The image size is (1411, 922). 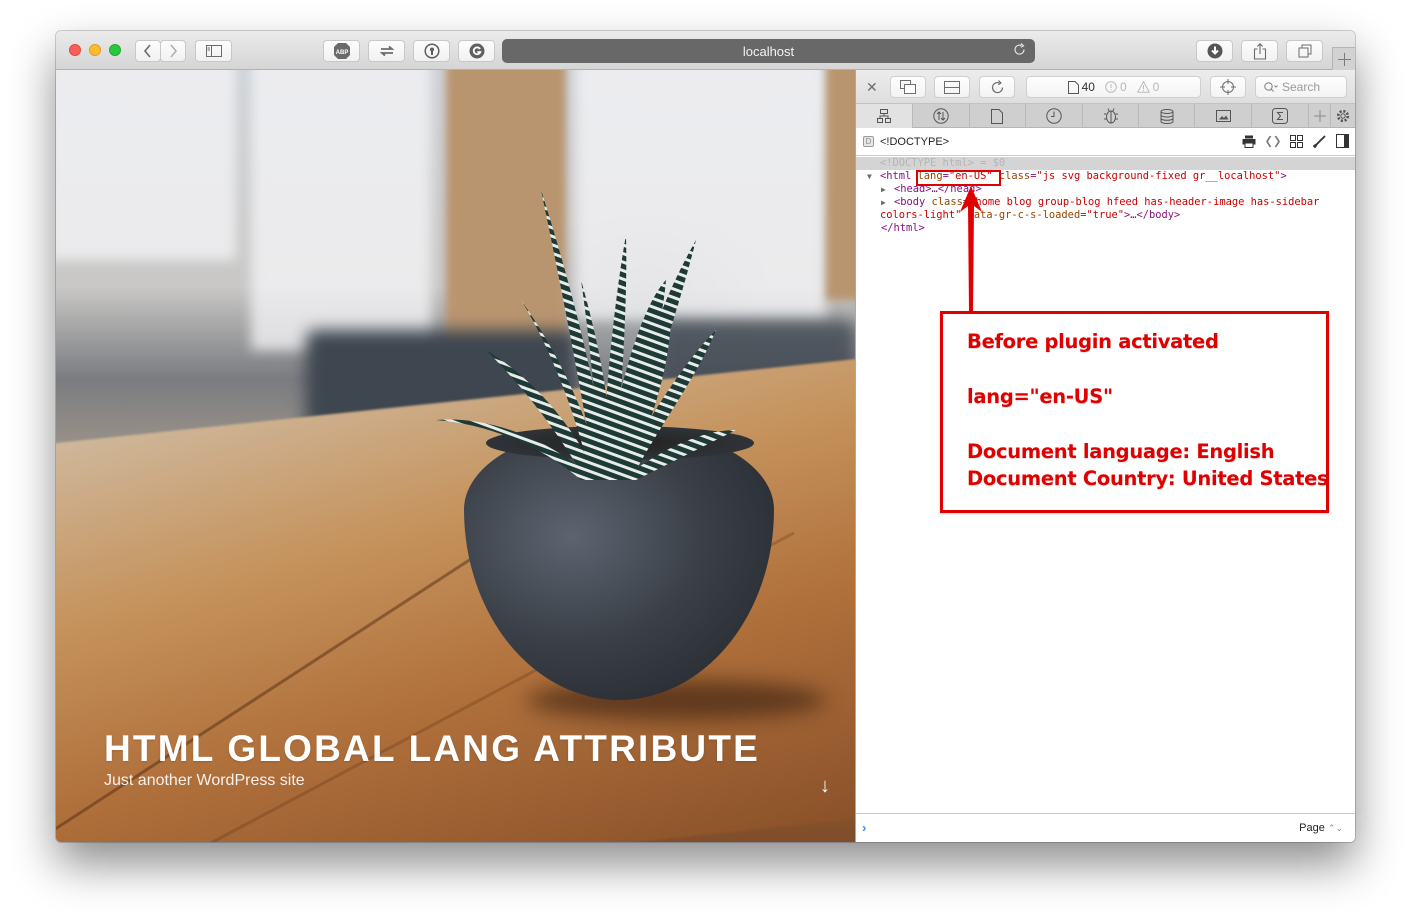 I want to click on downloads-button, so click(x=1214, y=51).